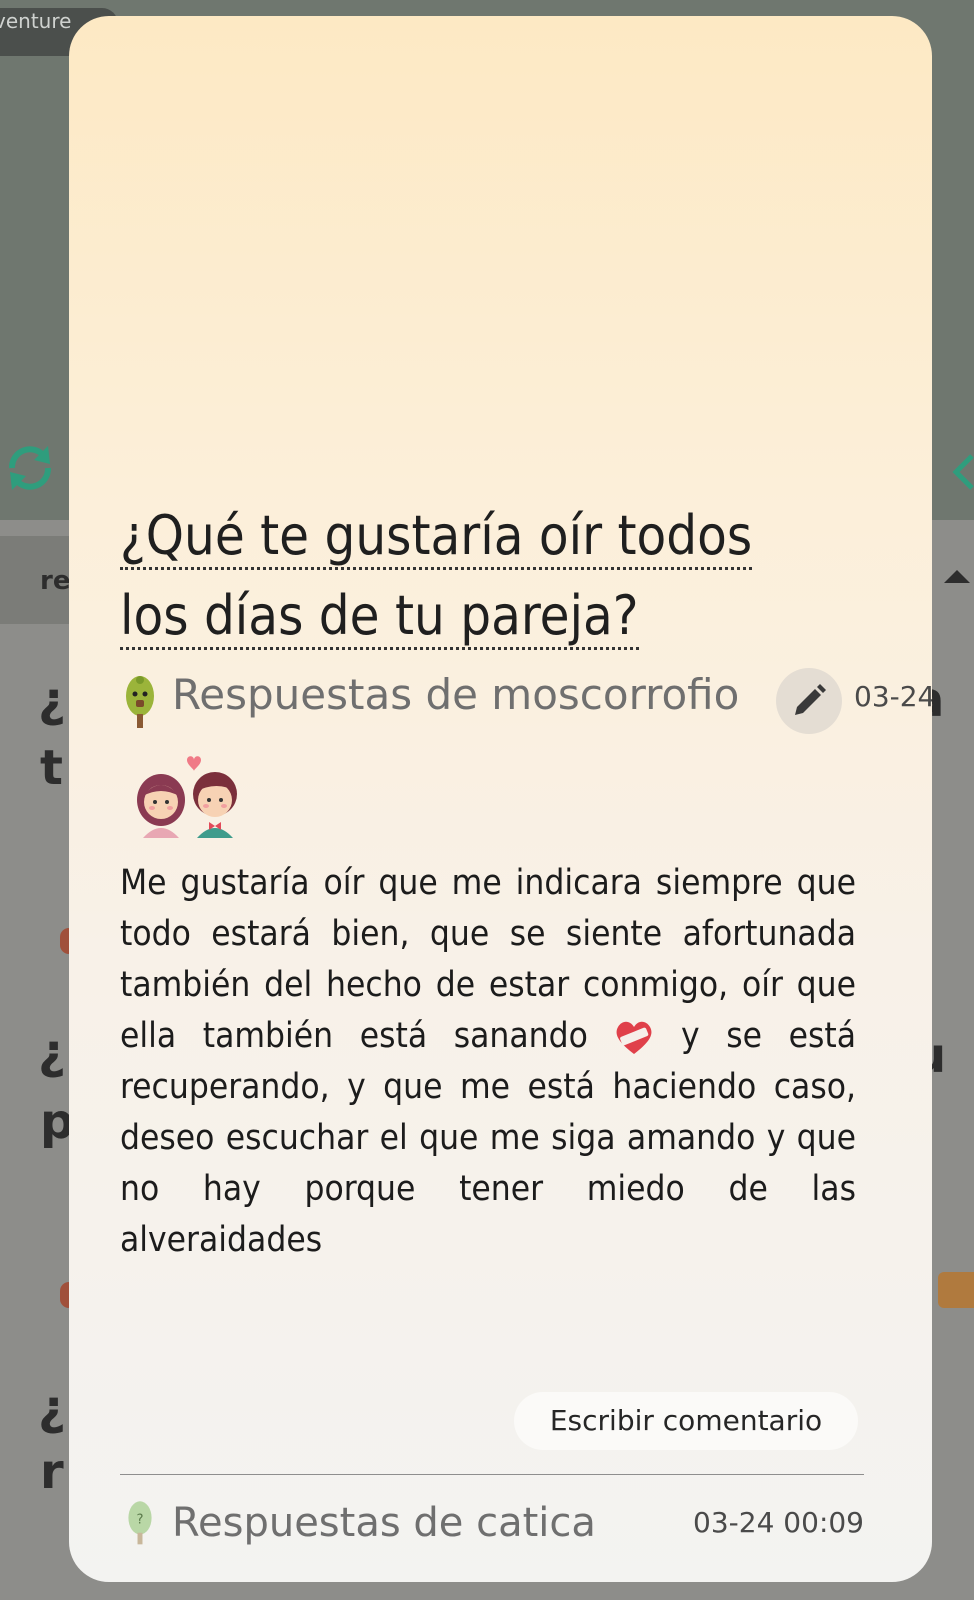 The image size is (974, 1600). Describe the element at coordinates (957, 576) in the screenshot. I see `caret-up-icon` at that location.